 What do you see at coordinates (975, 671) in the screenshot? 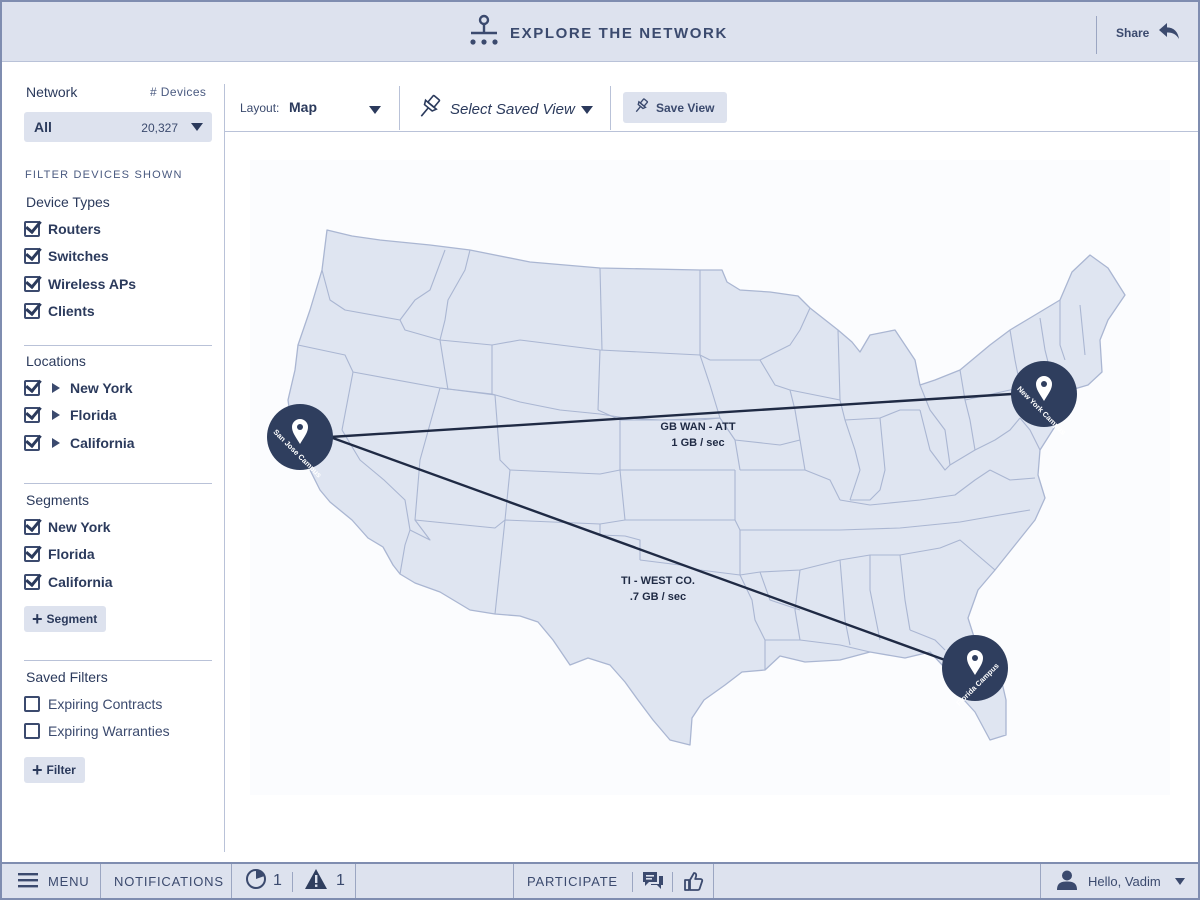
I see `campus-marker: Florida Campus` at bounding box center [975, 671].